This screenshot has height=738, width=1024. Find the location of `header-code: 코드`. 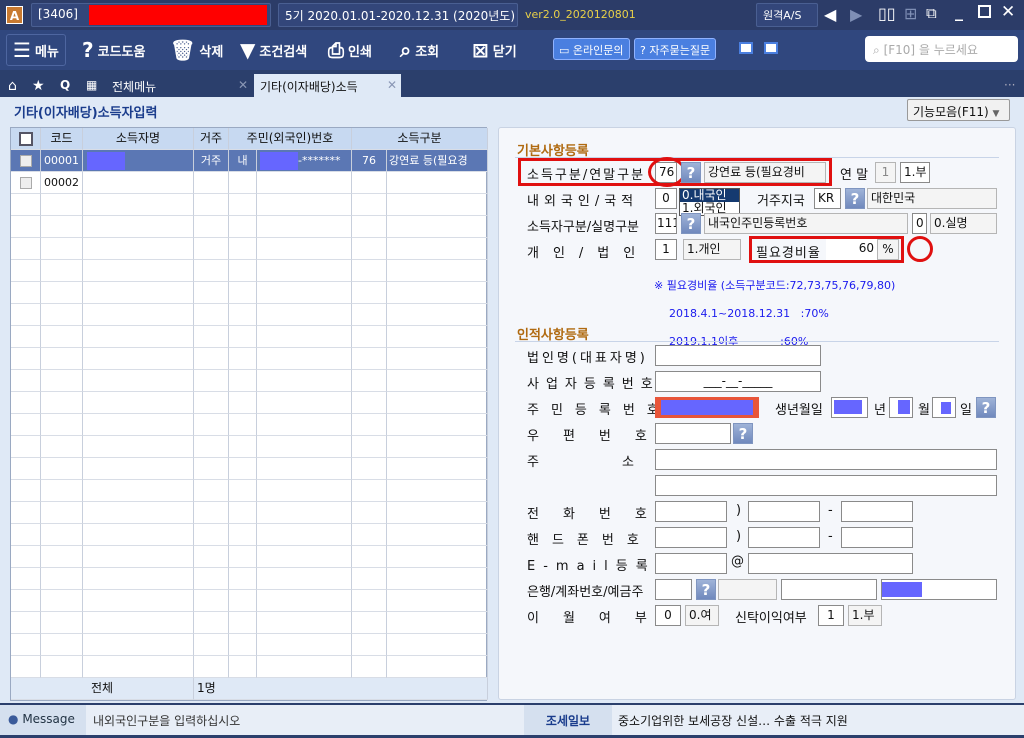

header-code: 코드 is located at coordinates (62, 139).